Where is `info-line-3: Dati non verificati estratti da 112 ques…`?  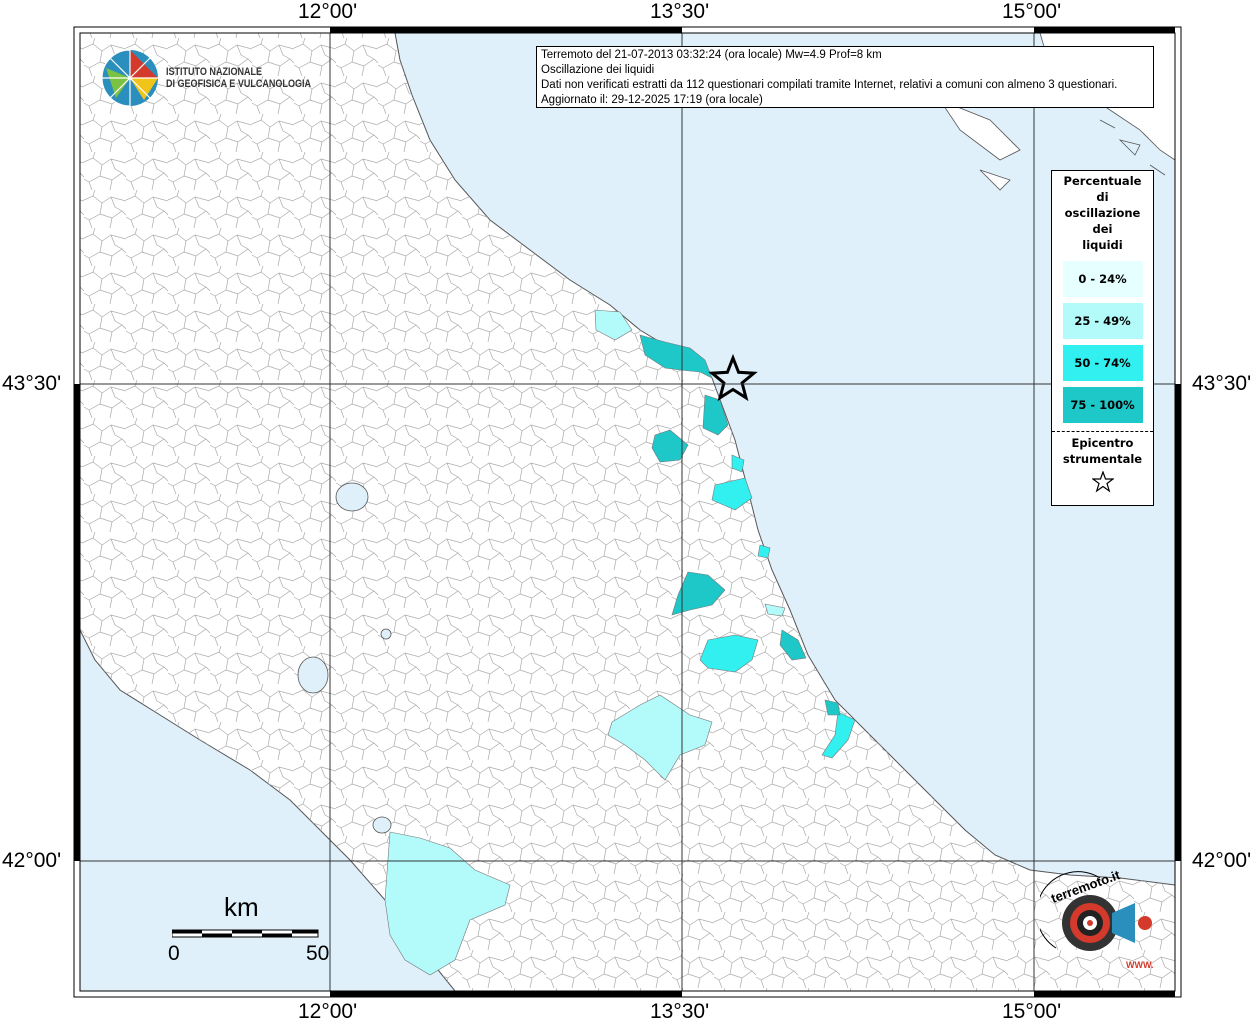
info-line-3: Dati non verificati estratti da 112 ques… is located at coordinates (829, 85).